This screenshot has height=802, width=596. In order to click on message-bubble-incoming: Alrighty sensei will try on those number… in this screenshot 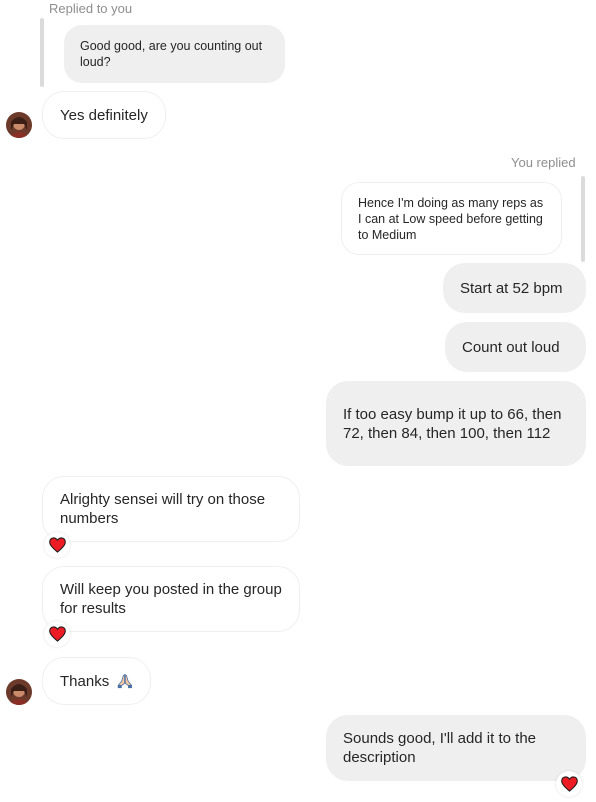, I will do `click(171, 509)`.